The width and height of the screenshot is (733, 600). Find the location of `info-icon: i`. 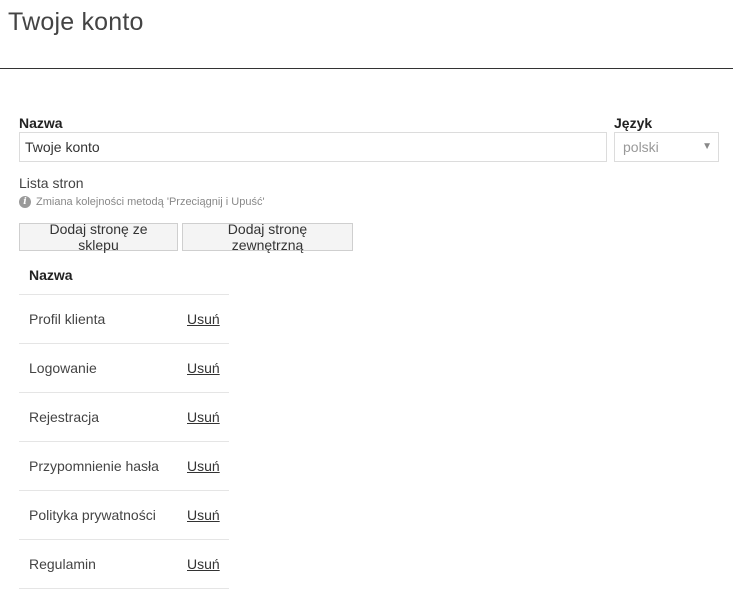

info-icon: i is located at coordinates (25, 202).